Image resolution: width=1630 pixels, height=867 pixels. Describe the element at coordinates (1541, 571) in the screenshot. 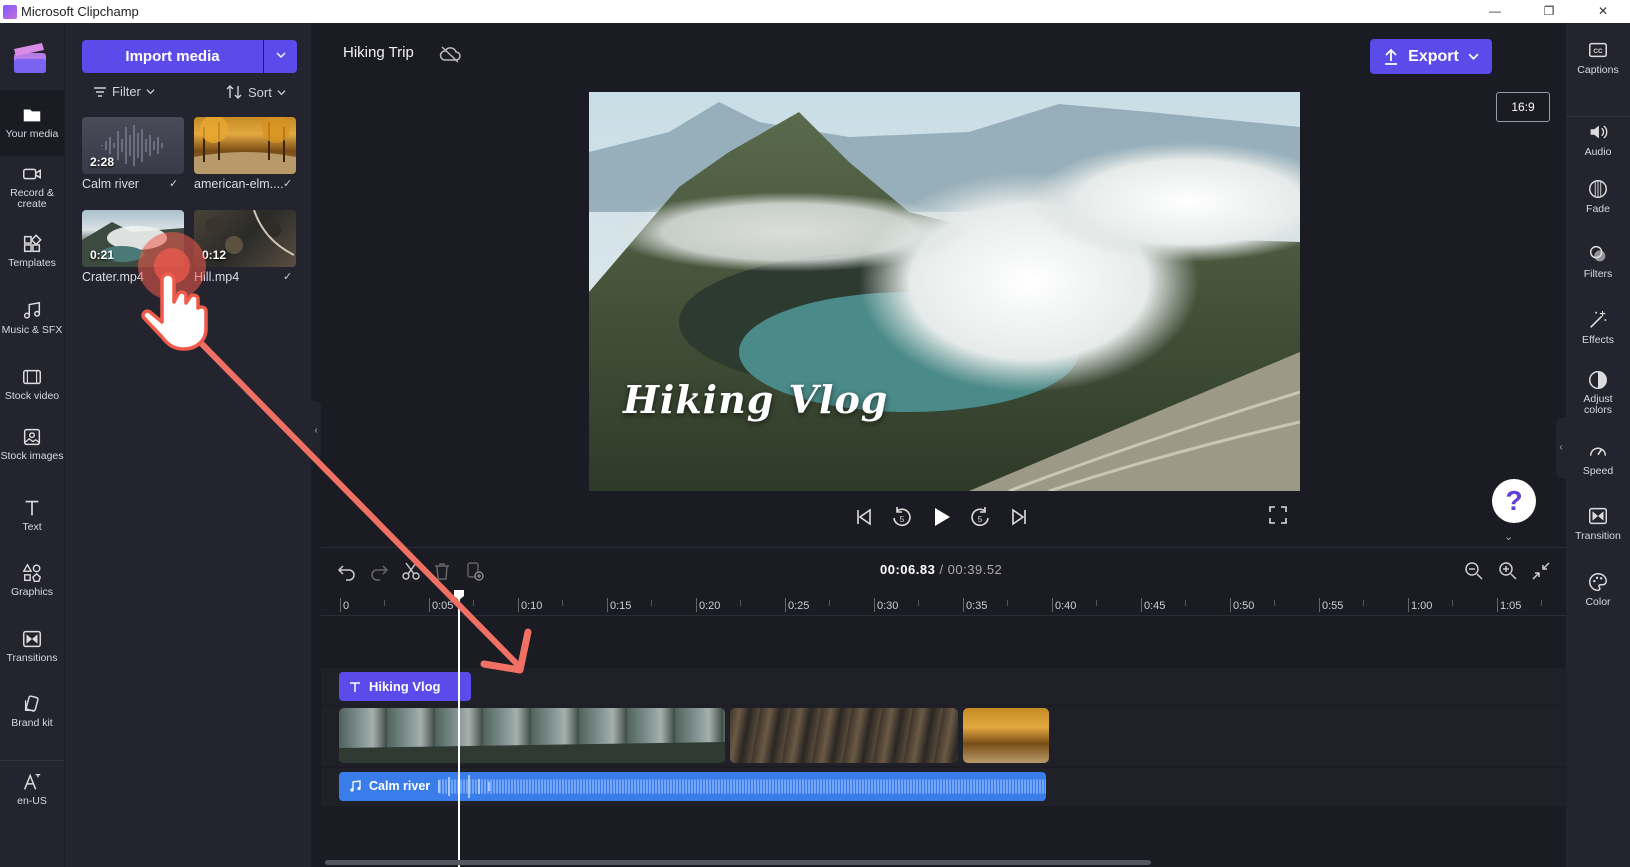

I see `fit-timeline-icon` at that location.